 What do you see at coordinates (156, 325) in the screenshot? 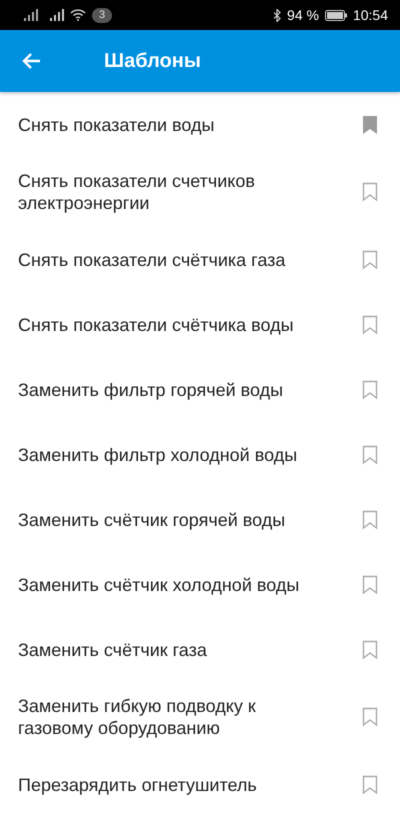
I see `template-title: Снять показатели счётчика воды` at bounding box center [156, 325].